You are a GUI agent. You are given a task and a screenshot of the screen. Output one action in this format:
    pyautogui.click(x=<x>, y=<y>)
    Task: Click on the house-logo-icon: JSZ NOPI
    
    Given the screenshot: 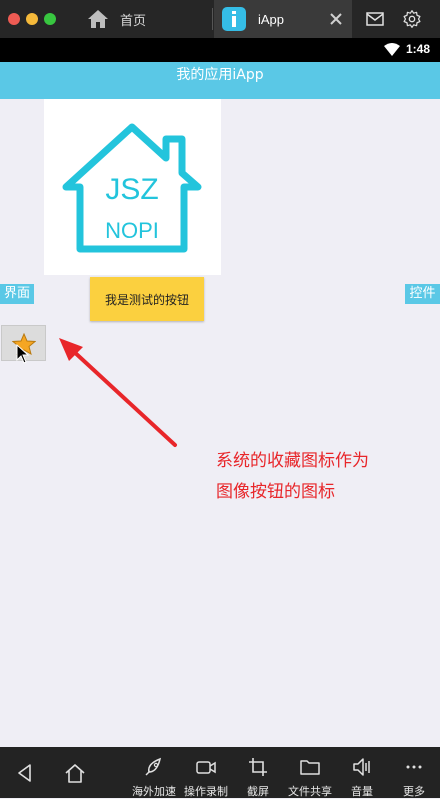 What is the action you would take?
    pyautogui.click(x=132, y=188)
    